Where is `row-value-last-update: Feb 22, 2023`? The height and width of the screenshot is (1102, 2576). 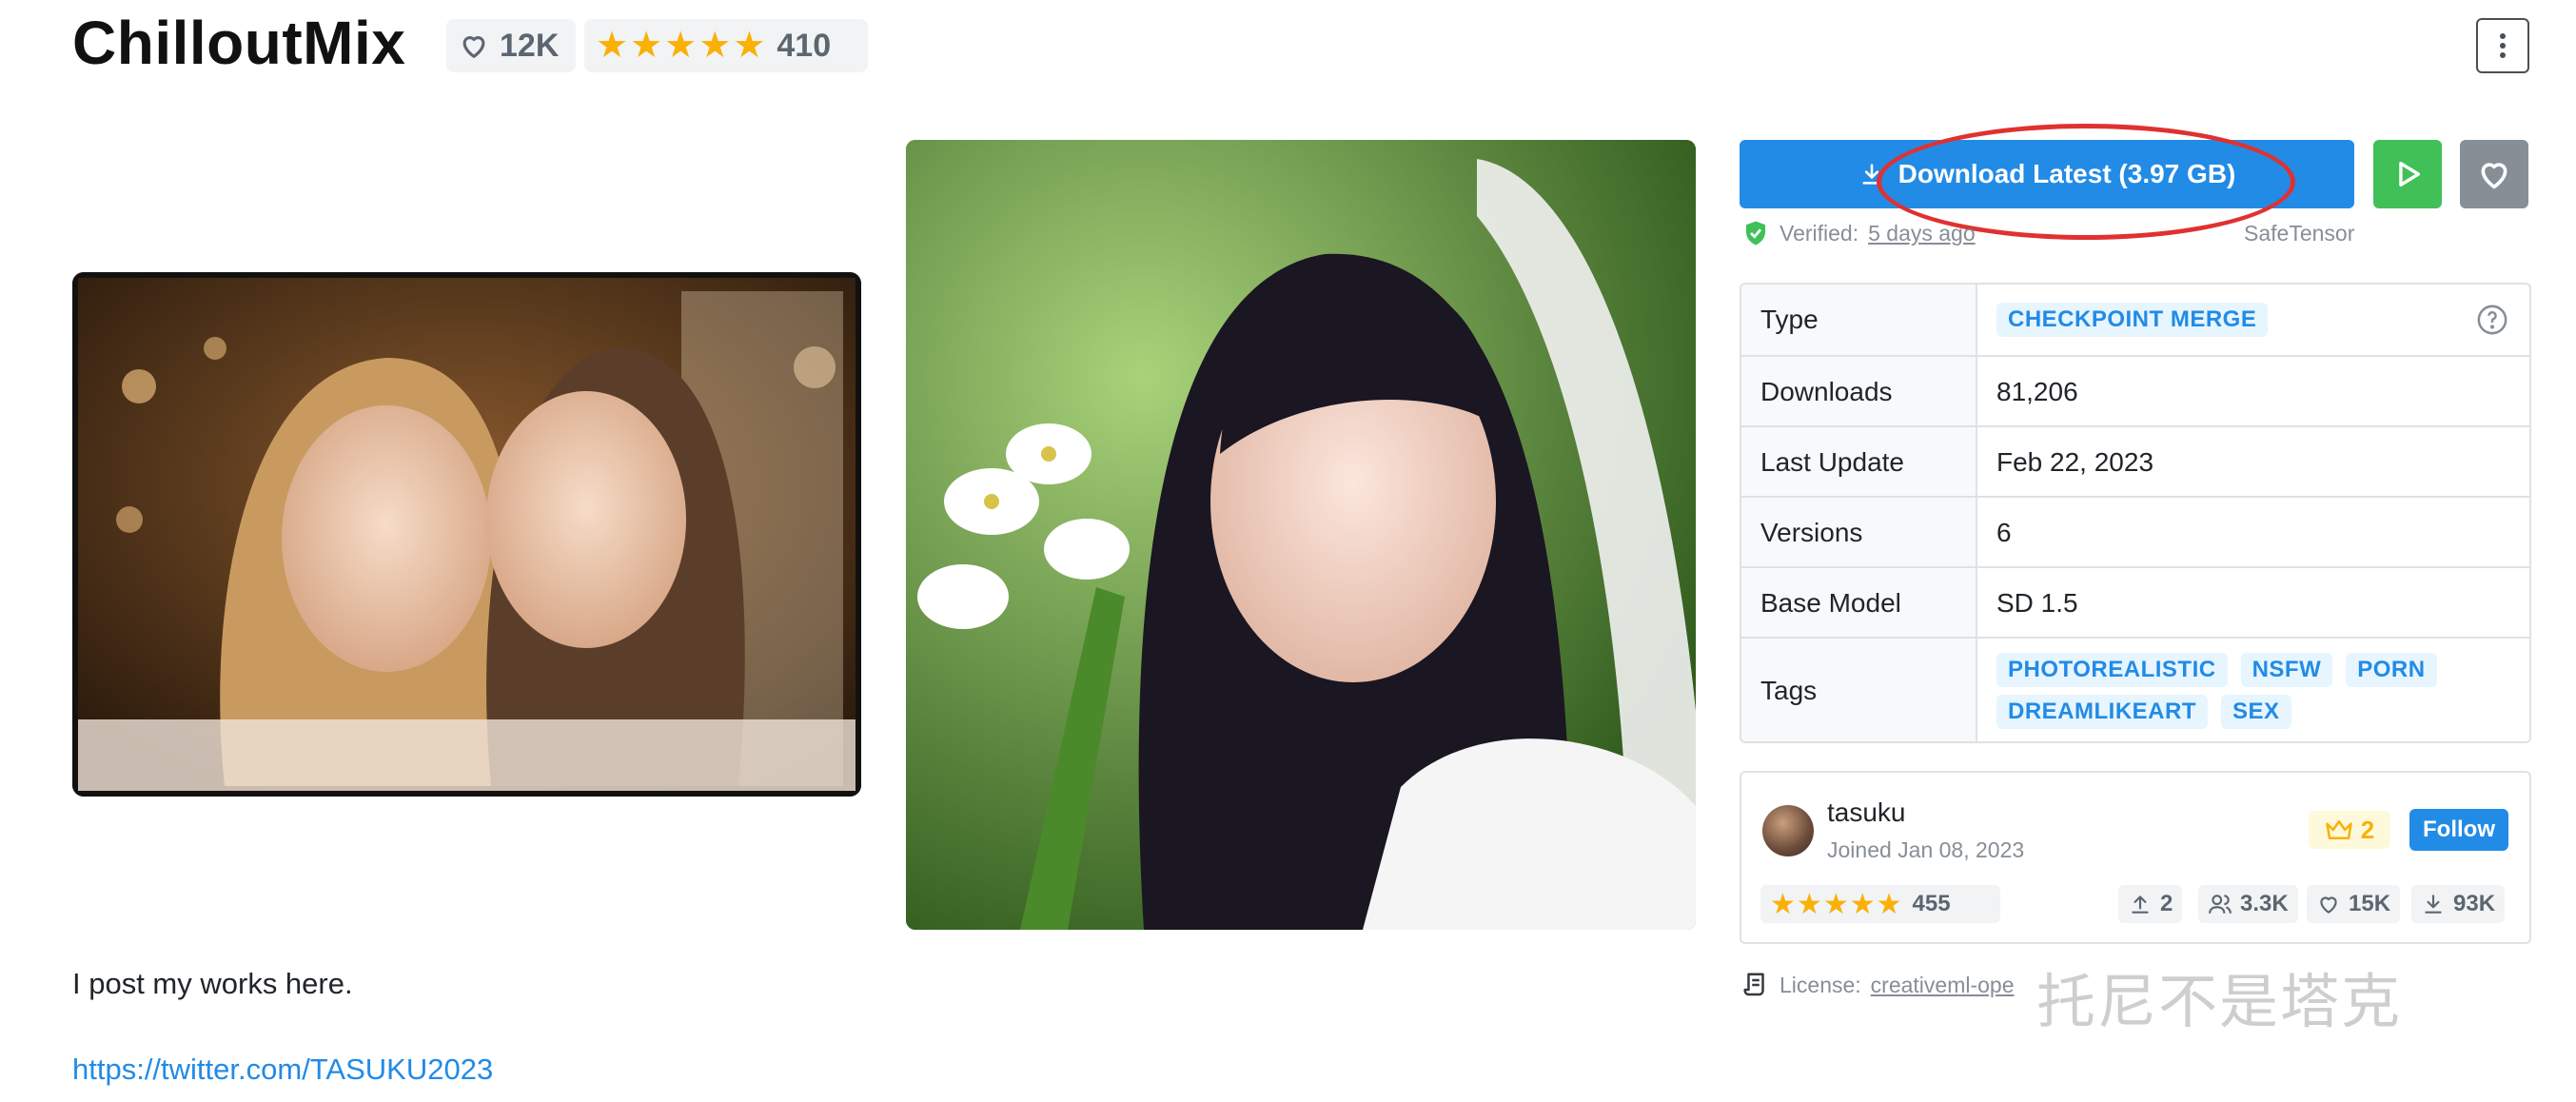 row-value-last-update: Feb 22, 2023 is located at coordinates (2075, 462).